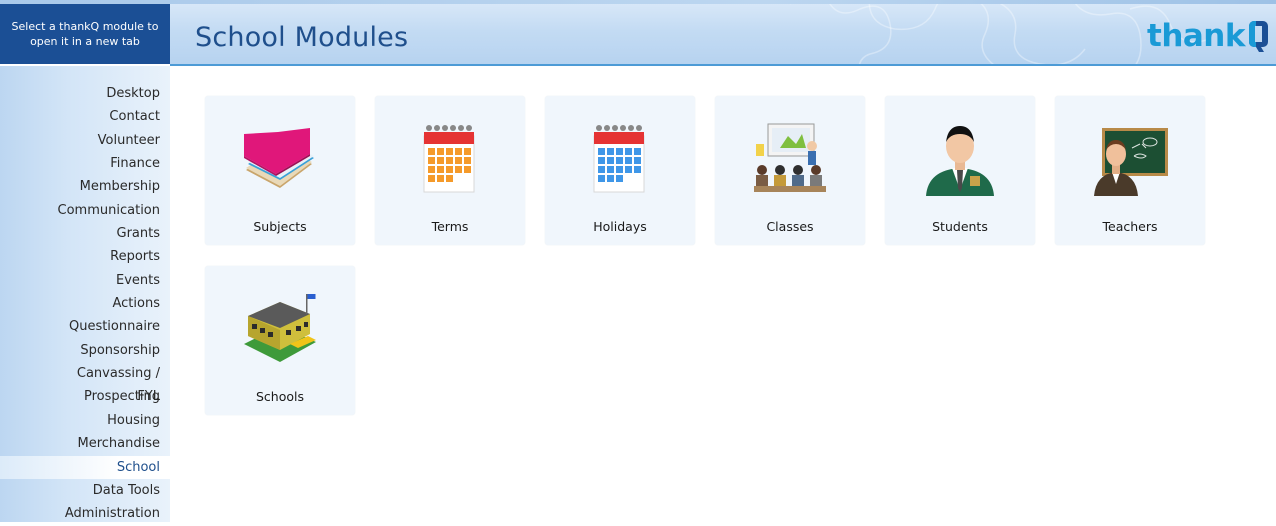 Image resolution: width=1276 pixels, height=526 pixels. What do you see at coordinates (85, 420) in the screenshot?
I see `sidebar-item-housing: Housing` at bounding box center [85, 420].